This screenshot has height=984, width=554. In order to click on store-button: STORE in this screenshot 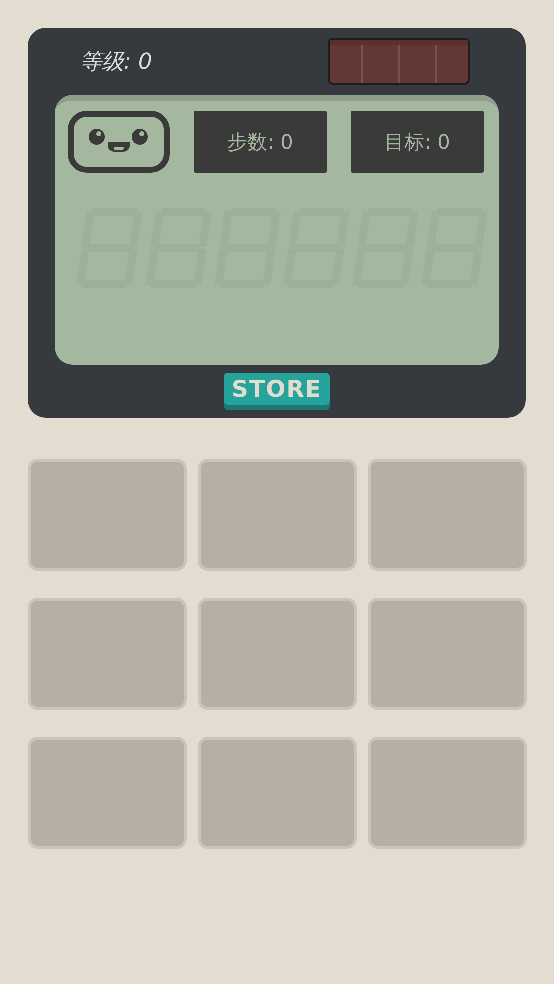, I will do `click(277, 391)`.